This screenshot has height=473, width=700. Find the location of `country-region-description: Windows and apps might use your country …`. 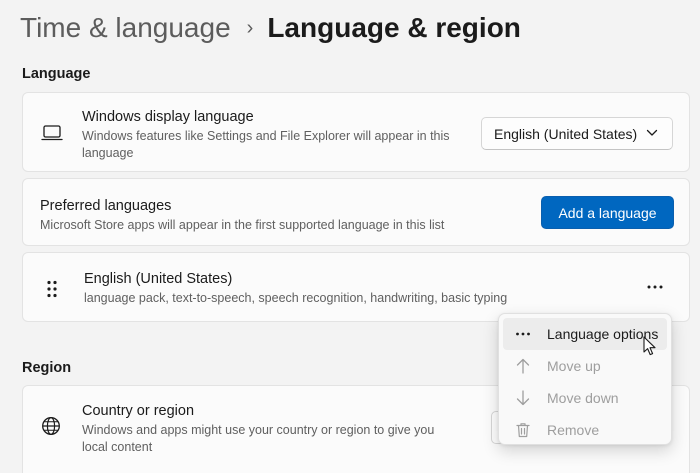

country-region-description: Windows and apps might use your country … is located at coordinates (258, 438).